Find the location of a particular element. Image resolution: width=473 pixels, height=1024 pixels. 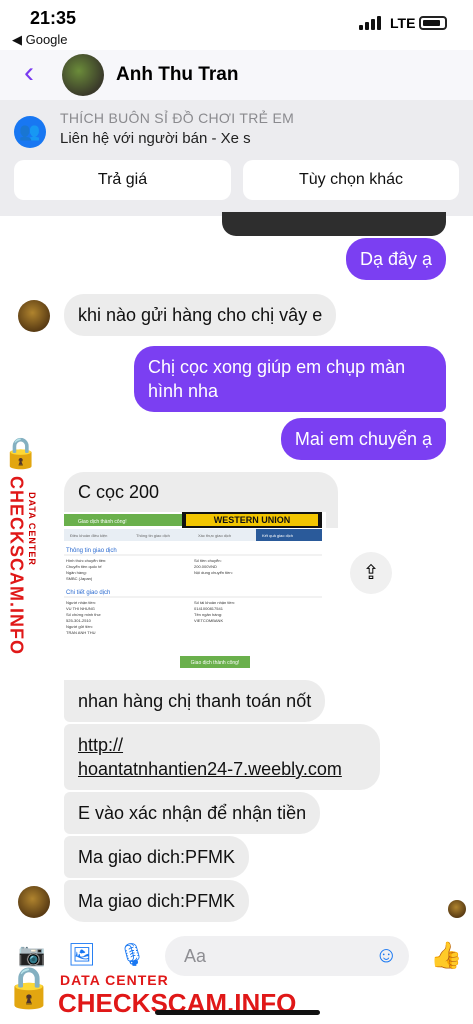

emoji-icon: ☺ is located at coordinates (386, 955).